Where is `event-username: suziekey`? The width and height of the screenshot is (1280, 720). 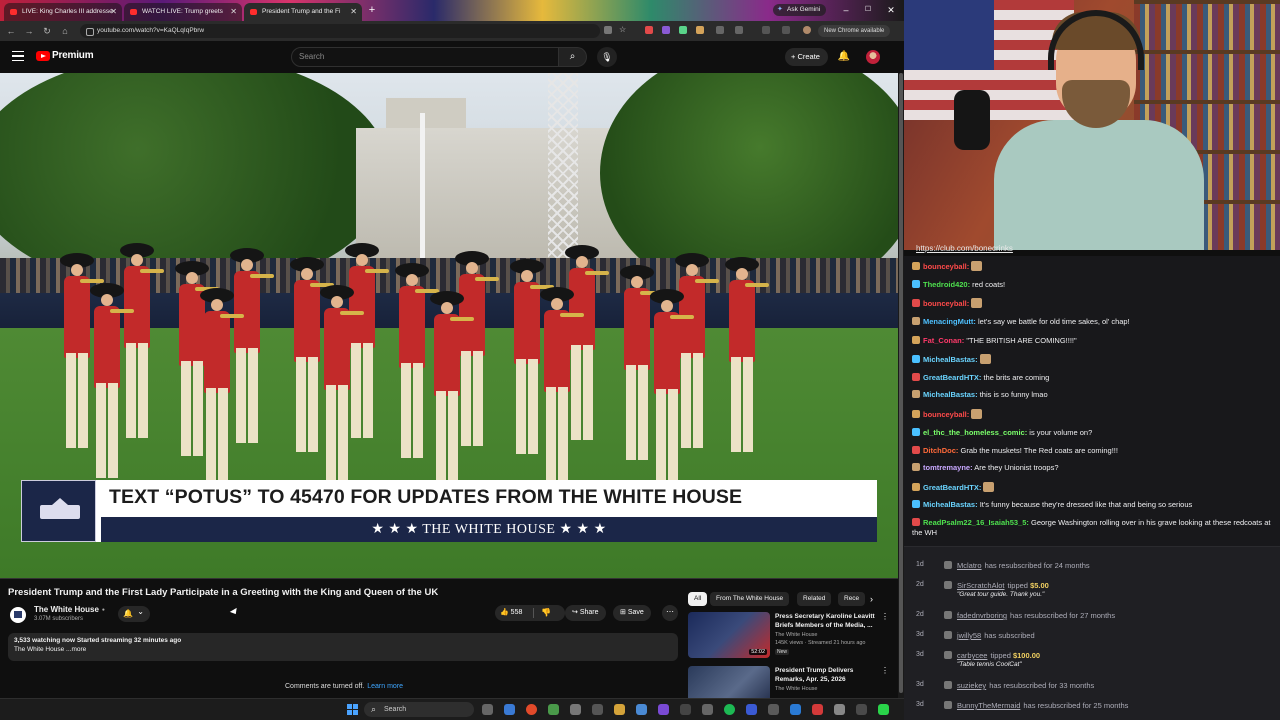 event-username: suziekey is located at coordinates (971, 685).